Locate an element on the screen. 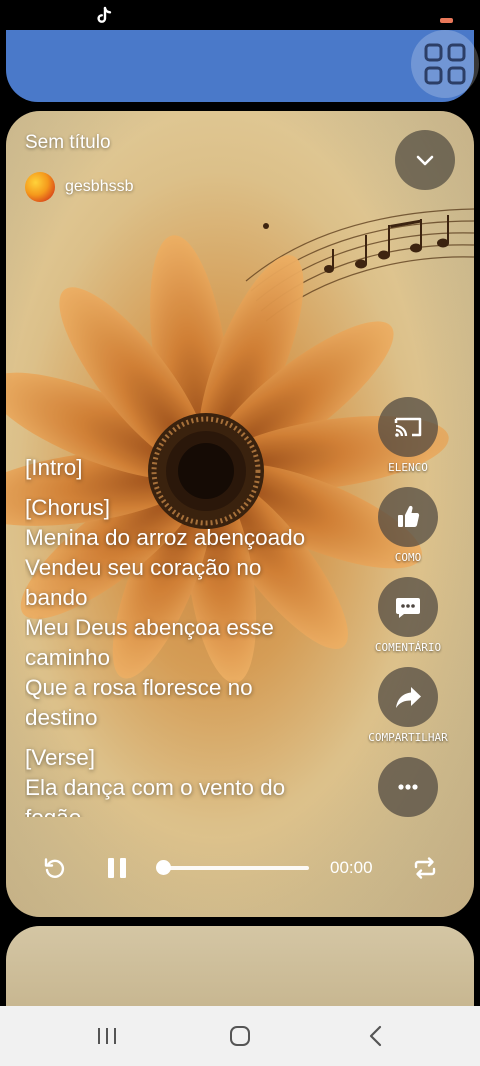 This screenshot has width=480, height=1066. app-grid-button is located at coordinates (445, 64).